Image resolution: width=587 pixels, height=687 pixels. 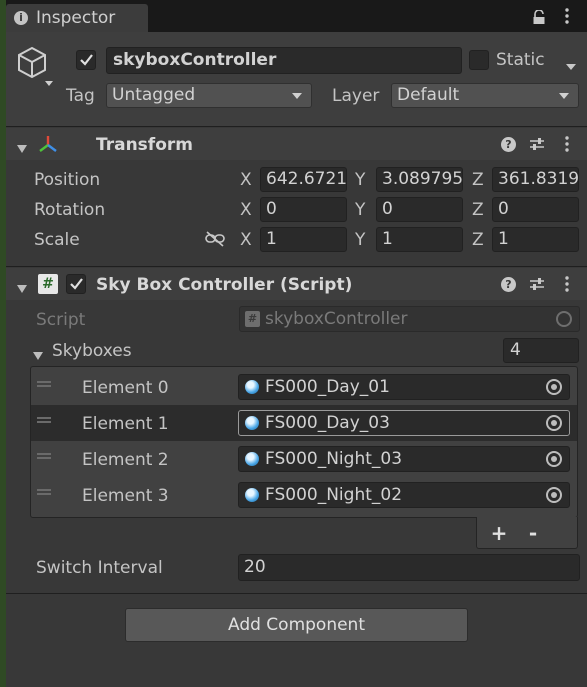 I want to click on element-2-object-field: FS000_Night_03, so click(x=404, y=459).